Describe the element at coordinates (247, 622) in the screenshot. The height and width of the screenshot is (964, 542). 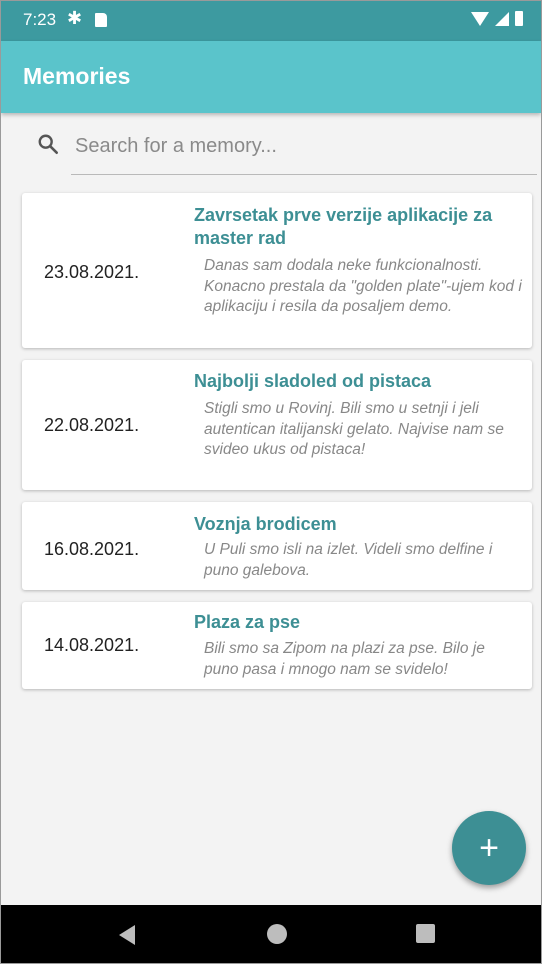
I see `memory-title: Plaza za pse` at that location.